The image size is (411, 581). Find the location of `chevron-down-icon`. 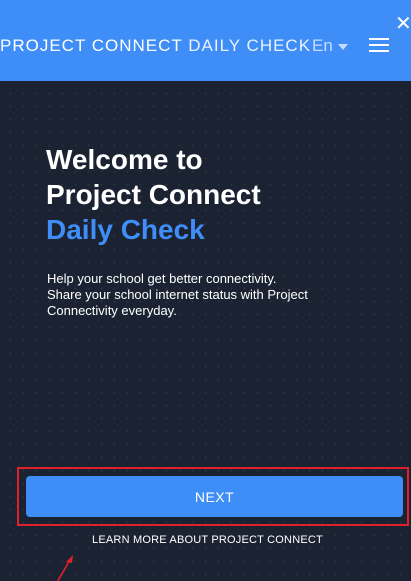

chevron-down-icon is located at coordinates (342, 46).